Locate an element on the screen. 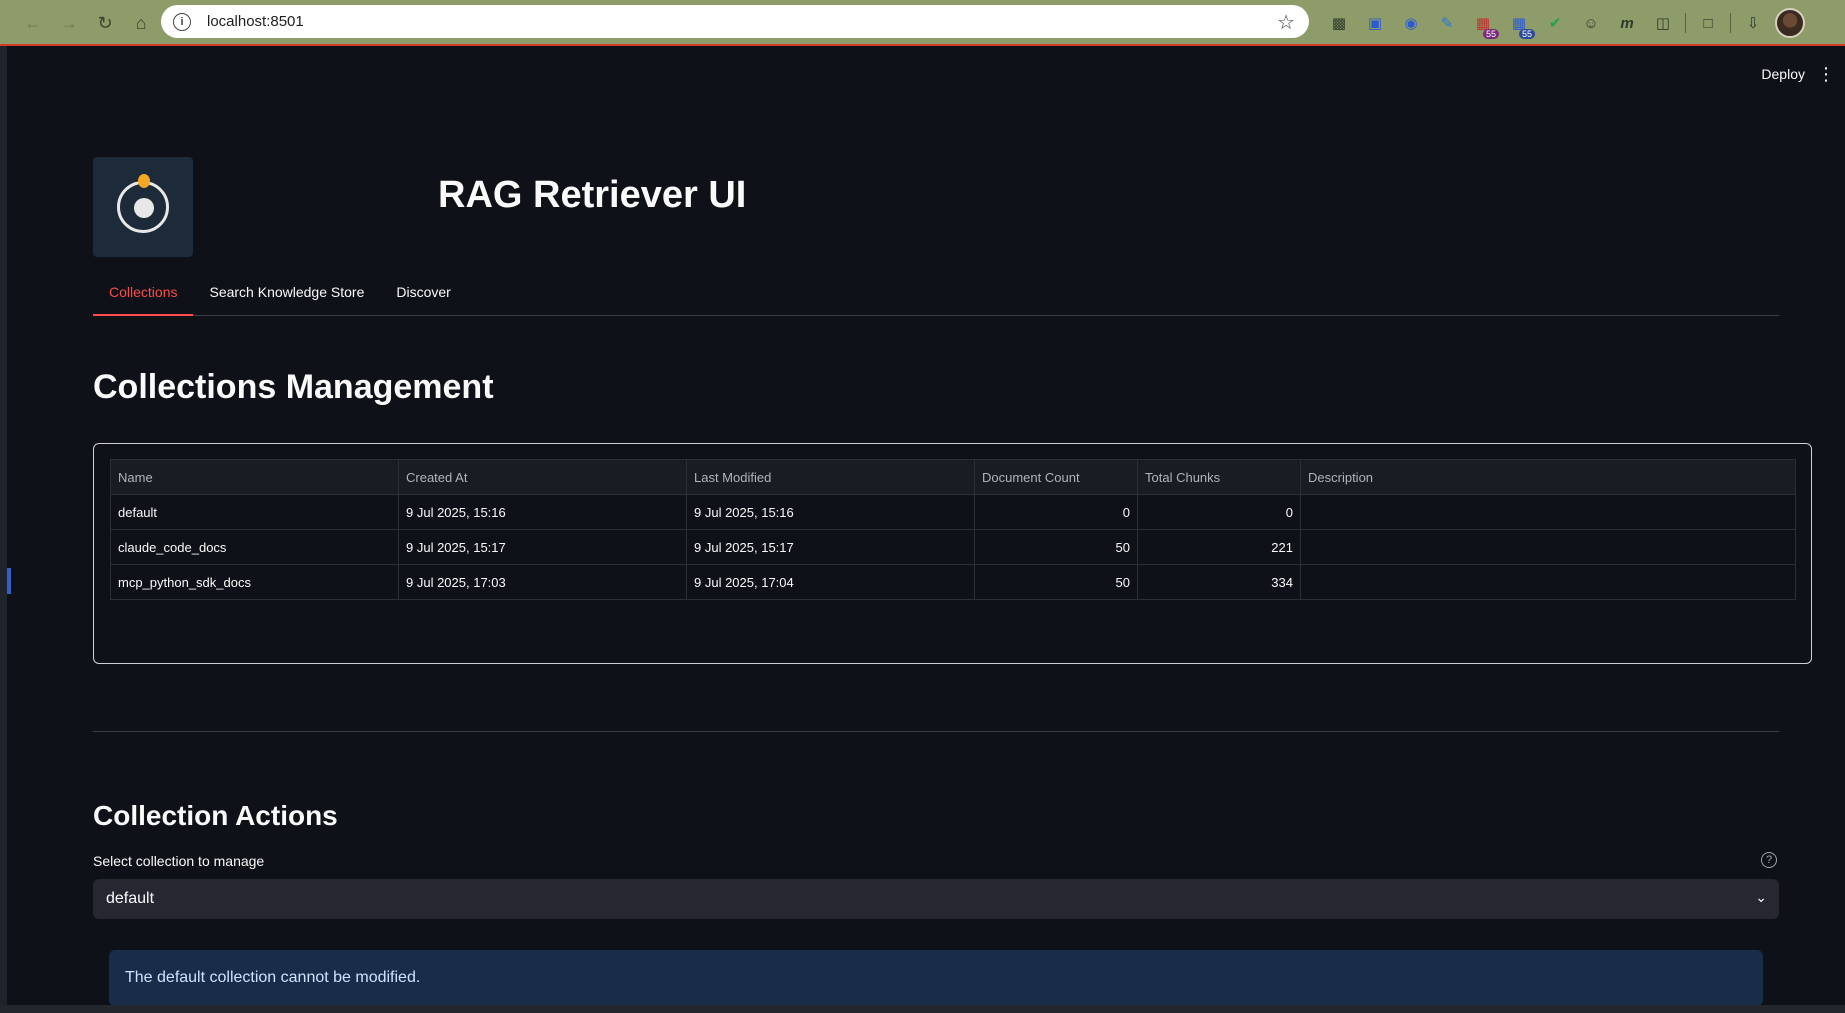 The width and height of the screenshot is (1845, 1013). column-header-last-modified: Last Modified is located at coordinates (830, 477).